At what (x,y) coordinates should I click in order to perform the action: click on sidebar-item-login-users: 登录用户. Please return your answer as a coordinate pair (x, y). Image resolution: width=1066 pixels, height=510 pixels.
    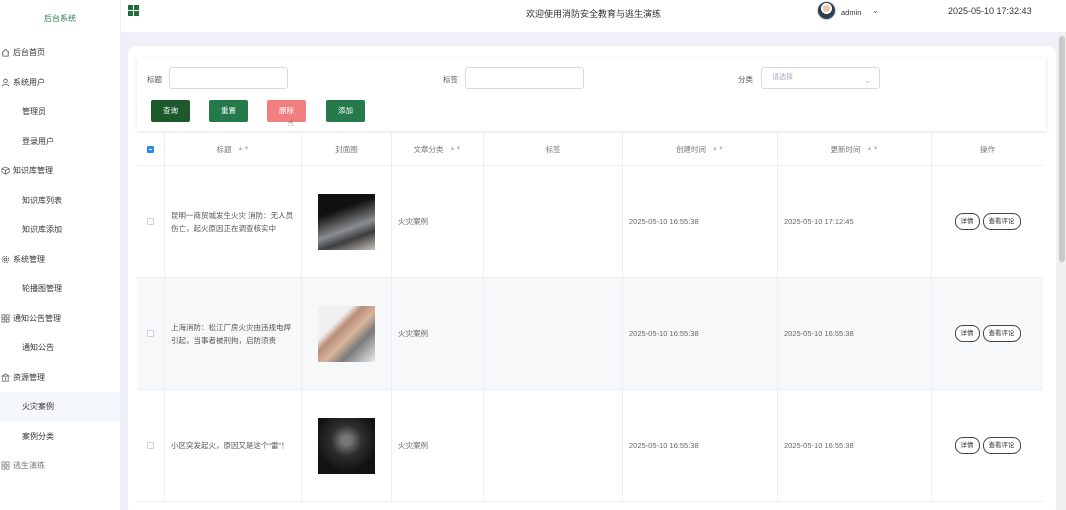
    Looking at the image, I should click on (60, 142).